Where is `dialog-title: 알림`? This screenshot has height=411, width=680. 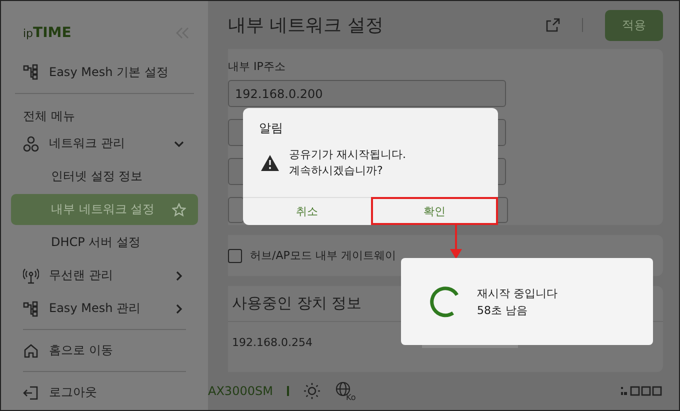 dialog-title: 알림 is located at coordinates (271, 128).